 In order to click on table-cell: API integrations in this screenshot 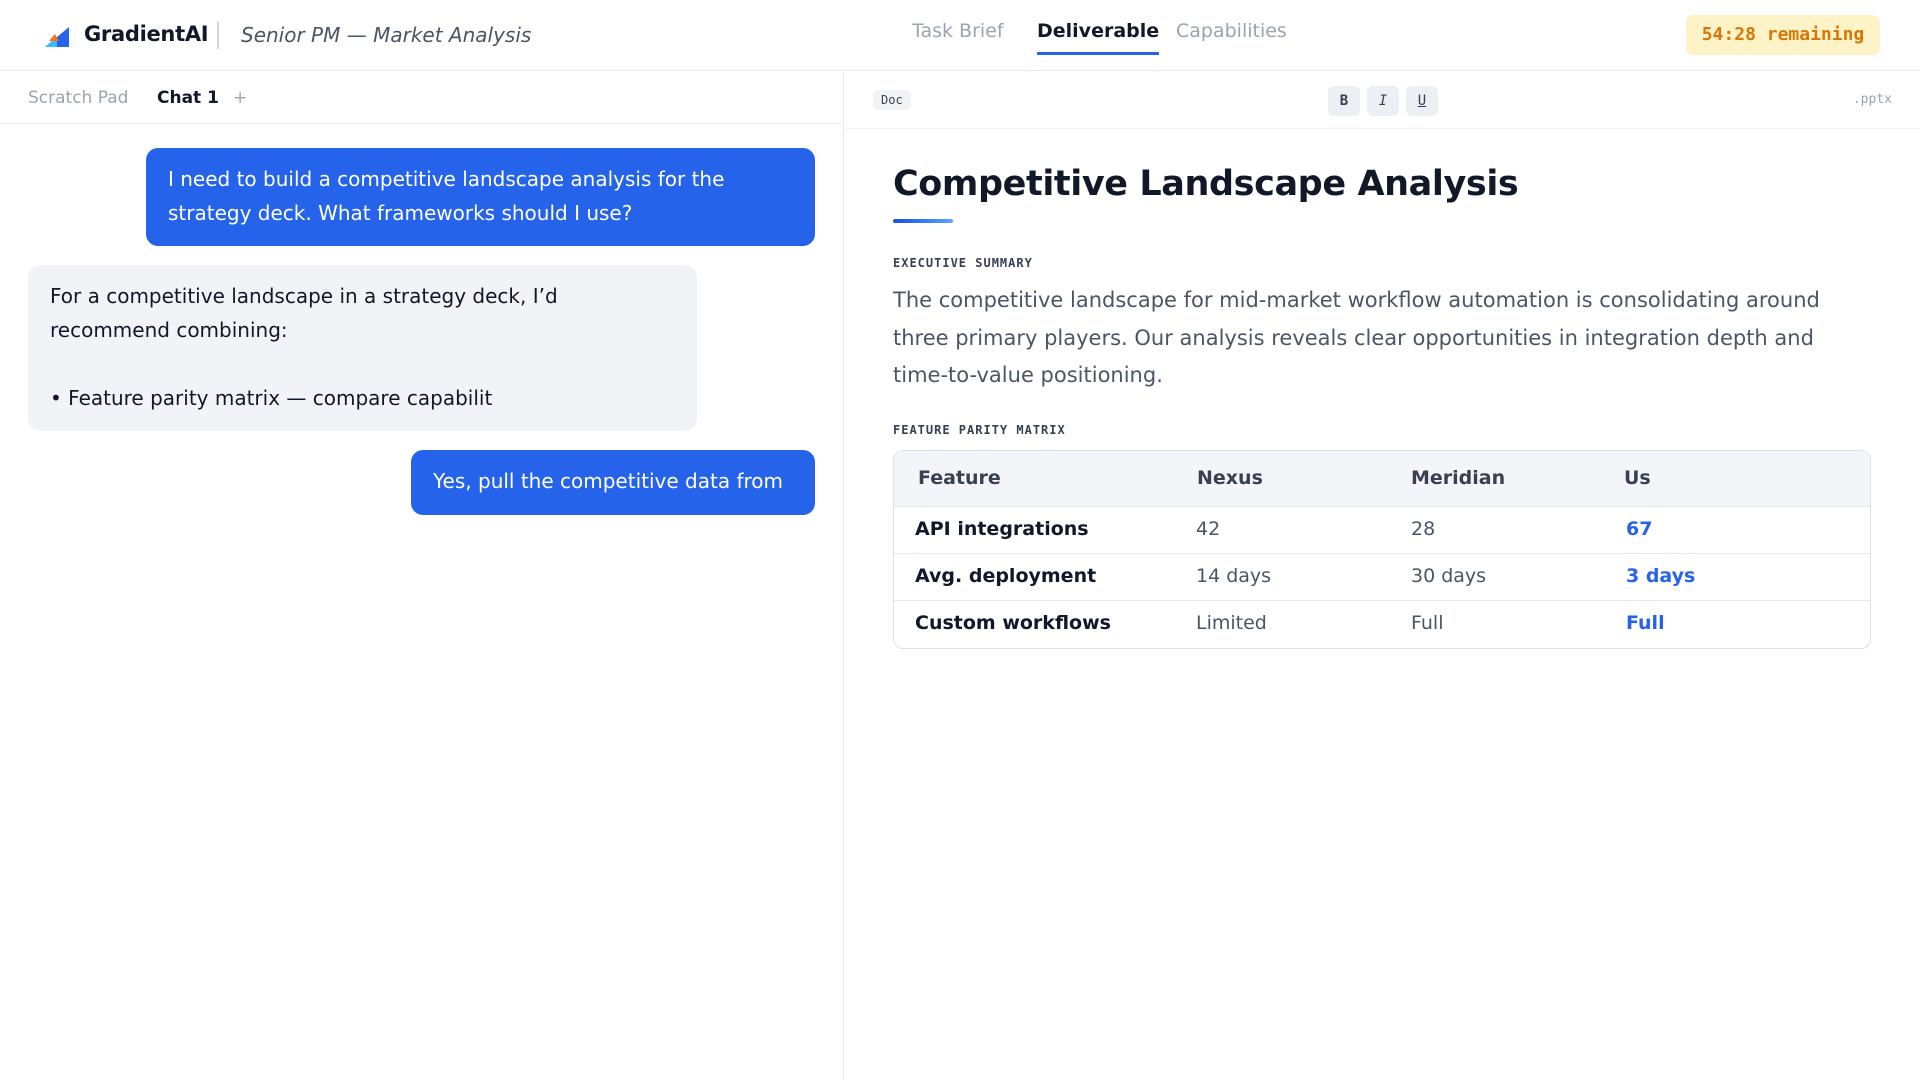, I will do `click(1002, 529)`.